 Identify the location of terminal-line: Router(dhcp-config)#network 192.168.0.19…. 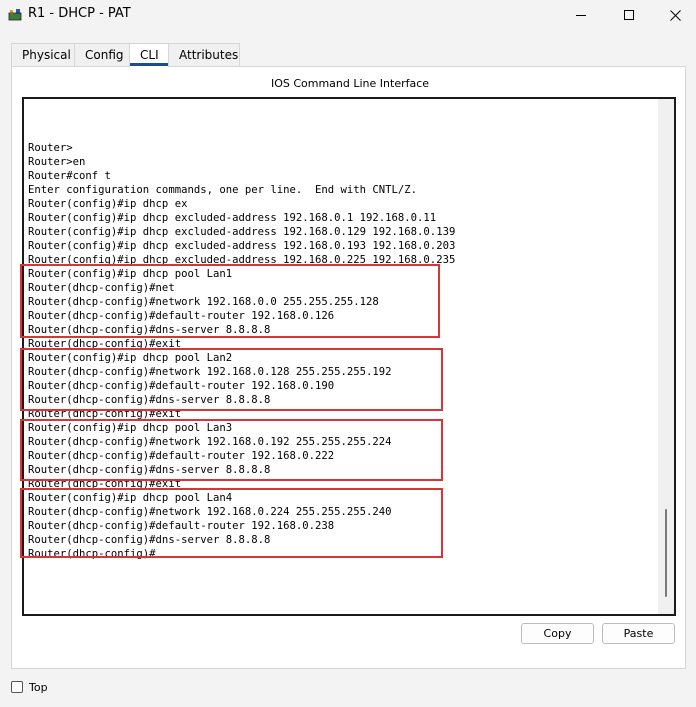
(210, 442).